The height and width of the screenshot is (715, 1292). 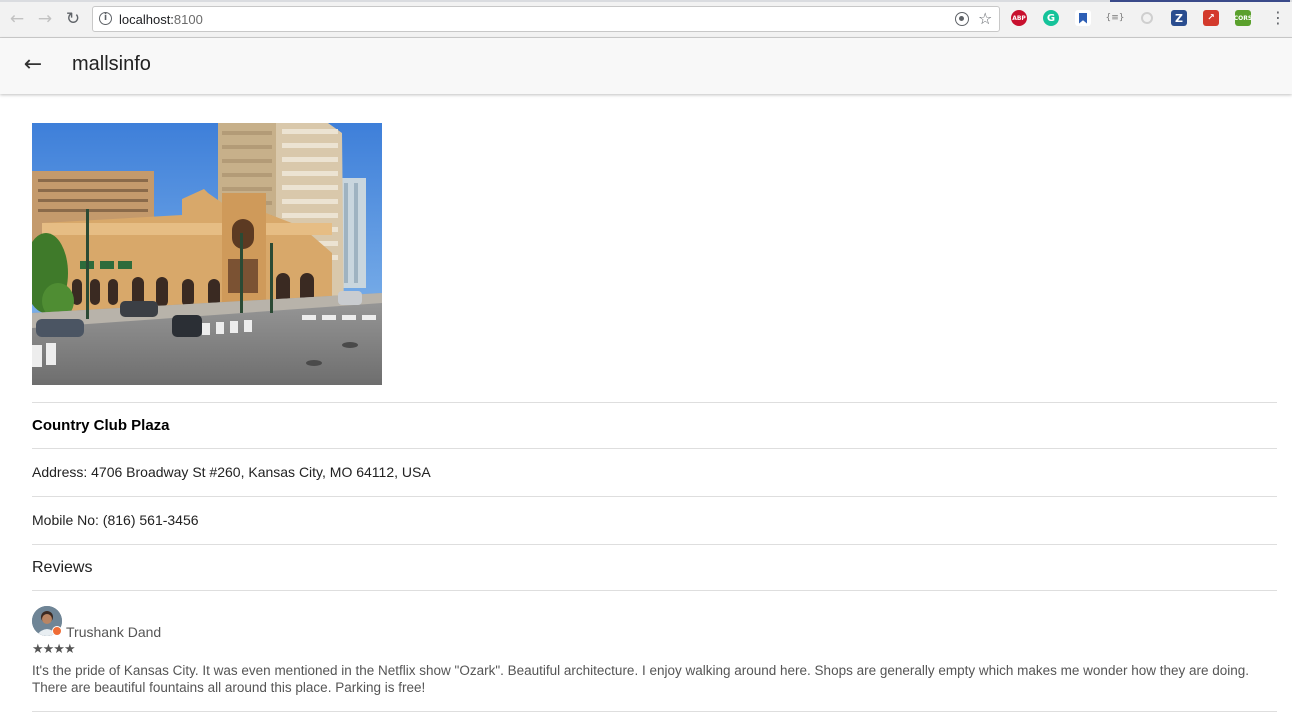 I want to click on address-bar: i localhost:8100 ☆, so click(x=546, y=19).